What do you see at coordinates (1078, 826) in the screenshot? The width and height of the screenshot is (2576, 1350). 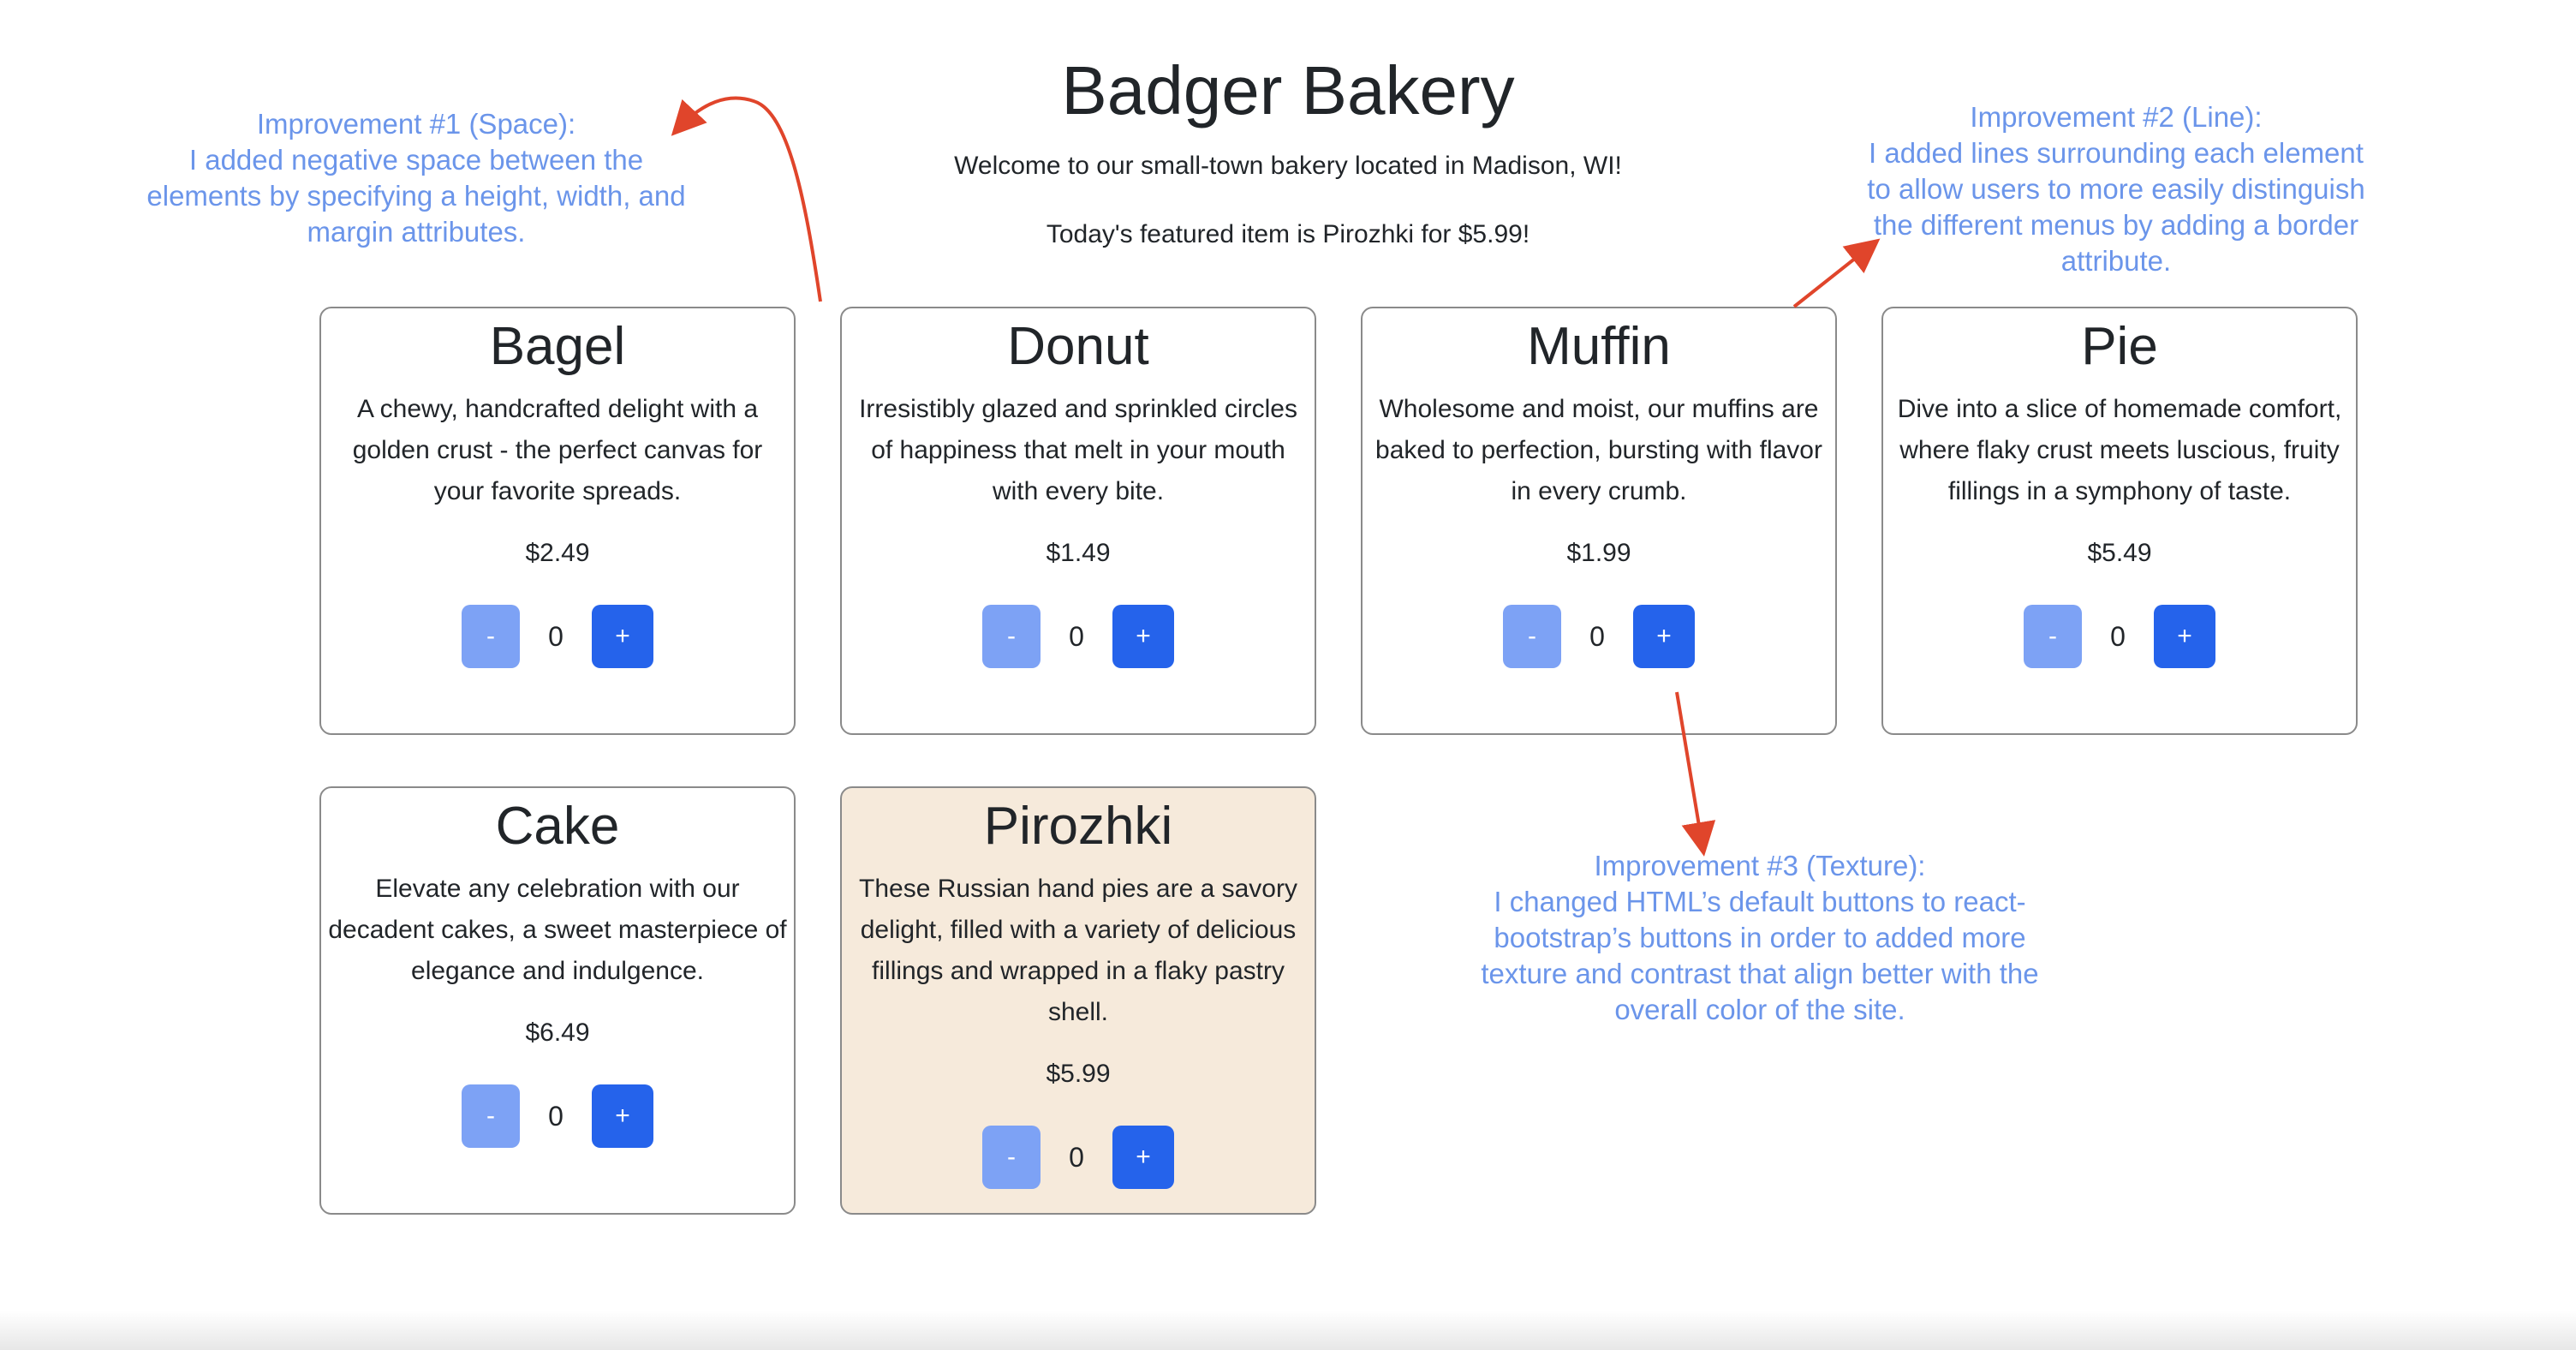 I see `item-name: Pirozhki` at bounding box center [1078, 826].